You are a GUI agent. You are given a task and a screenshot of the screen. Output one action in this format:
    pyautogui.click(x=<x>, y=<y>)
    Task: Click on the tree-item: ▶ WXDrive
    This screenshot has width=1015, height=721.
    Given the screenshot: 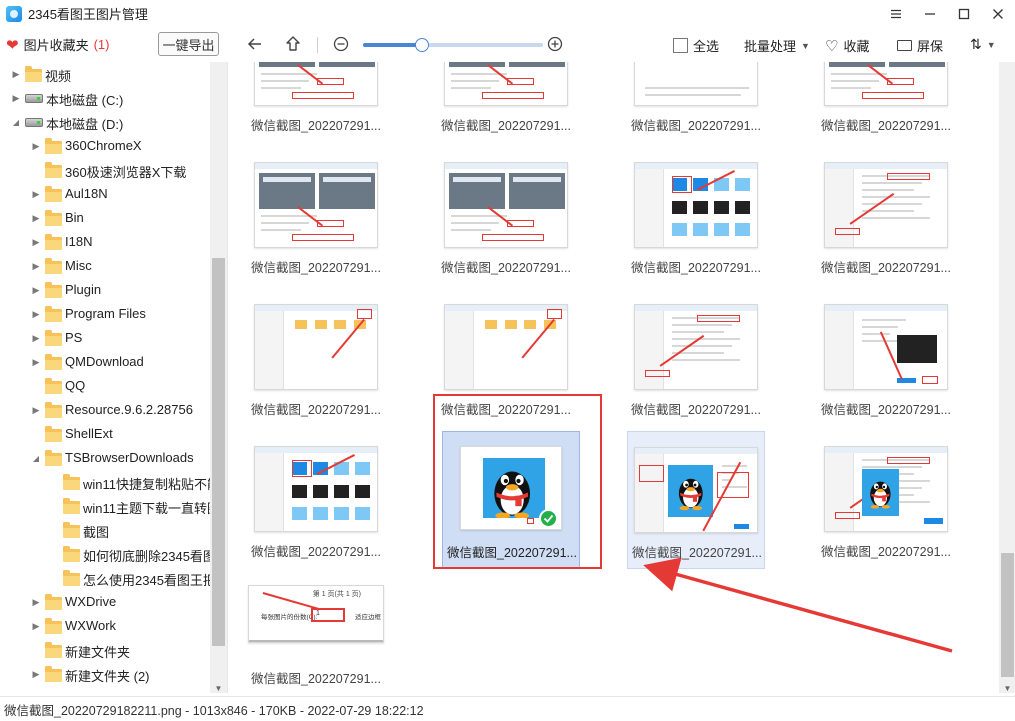 What is the action you would take?
    pyautogui.click(x=105, y=602)
    